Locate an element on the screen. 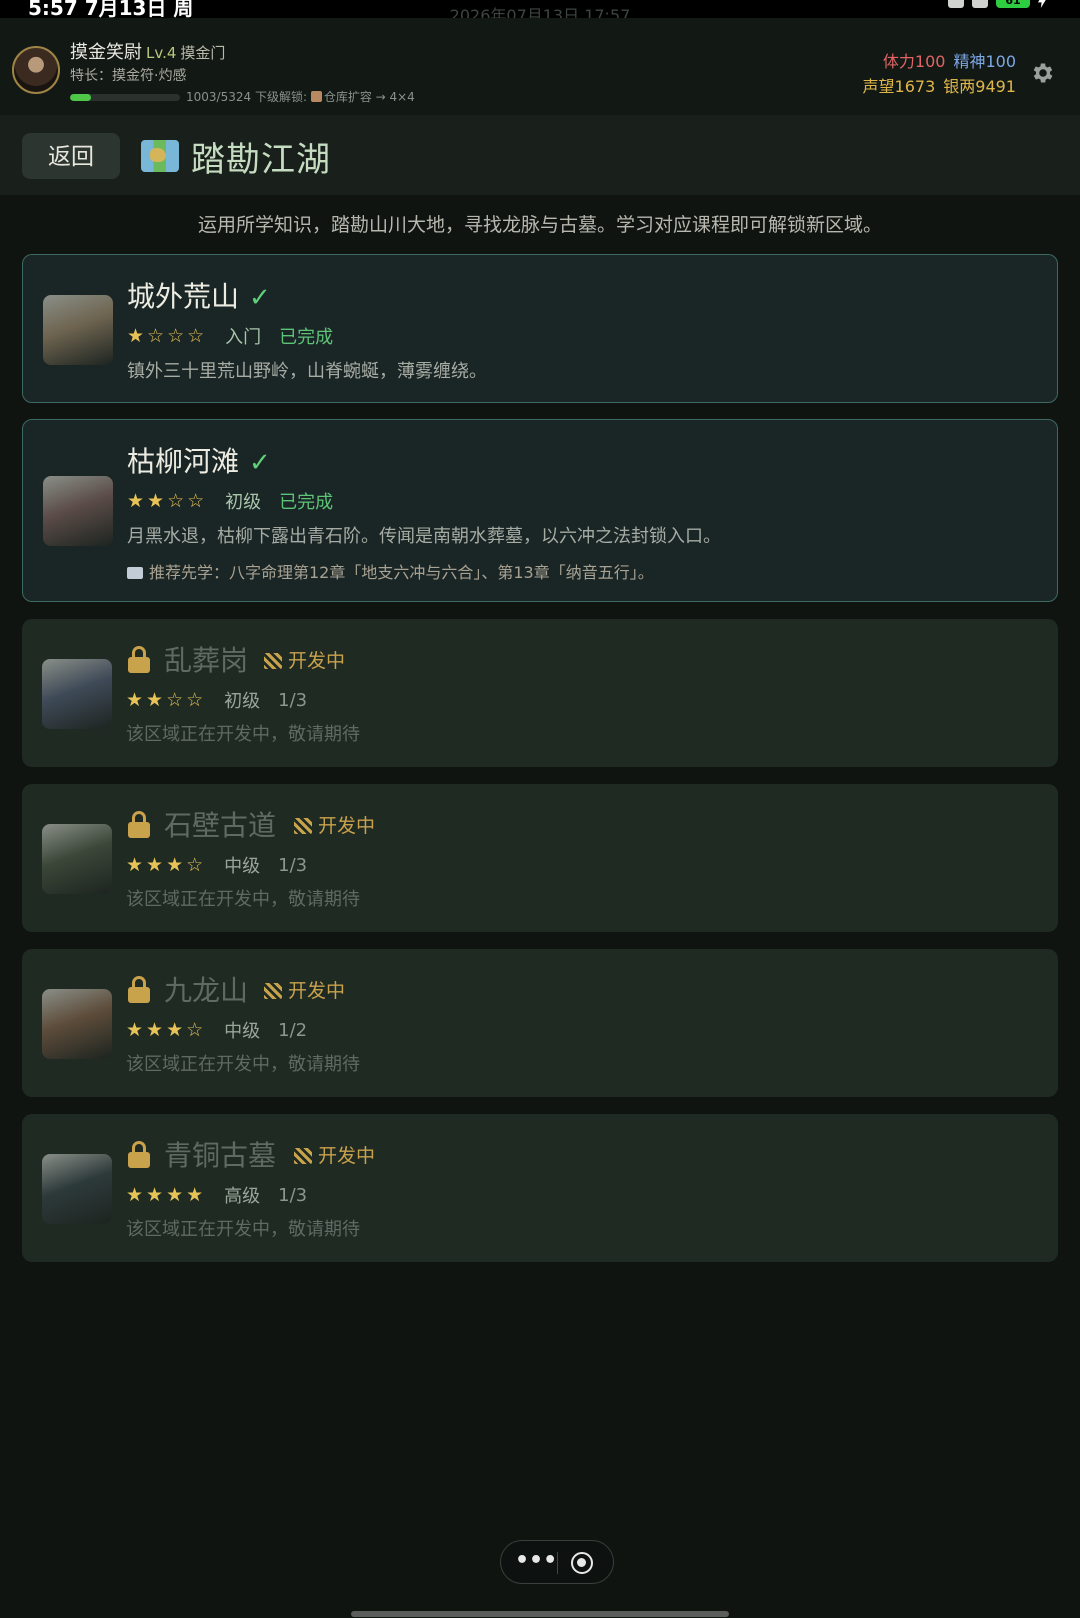 The height and width of the screenshot is (1618, 1080). region-name: 石壁古道 is located at coordinates (220, 825).